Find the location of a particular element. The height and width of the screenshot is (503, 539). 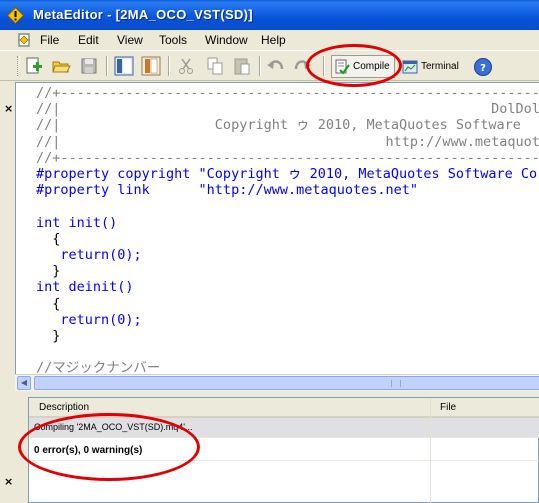

terminal-icon is located at coordinates (410, 66).